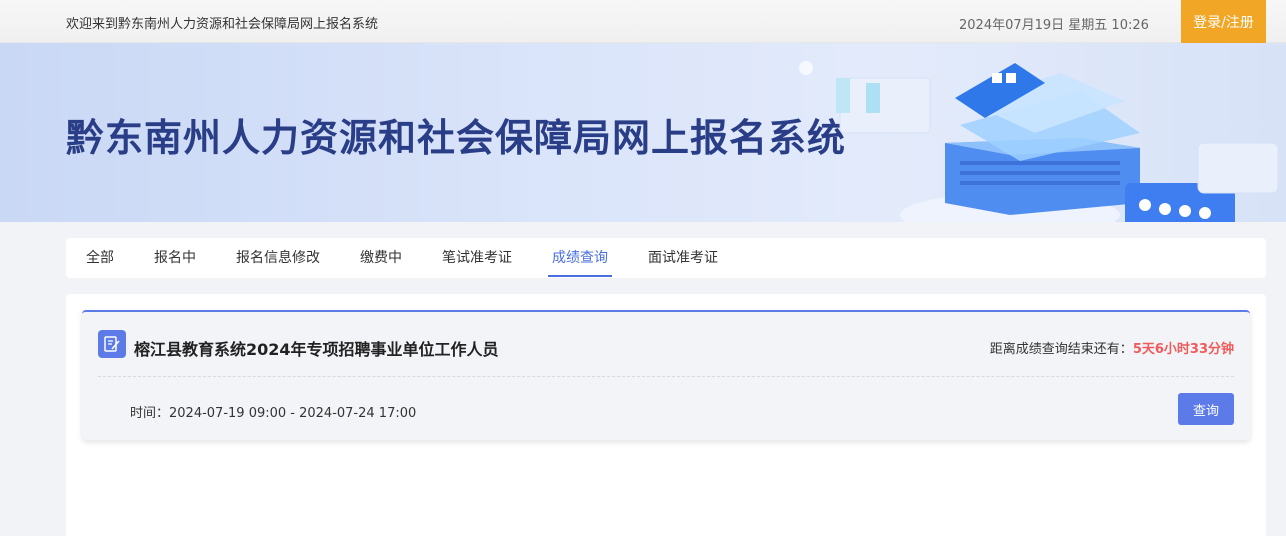  What do you see at coordinates (1183, 349) in the screenshot?
I see `countdown-value: 5天6小时33分钟` at bounding box center [1183, 349].